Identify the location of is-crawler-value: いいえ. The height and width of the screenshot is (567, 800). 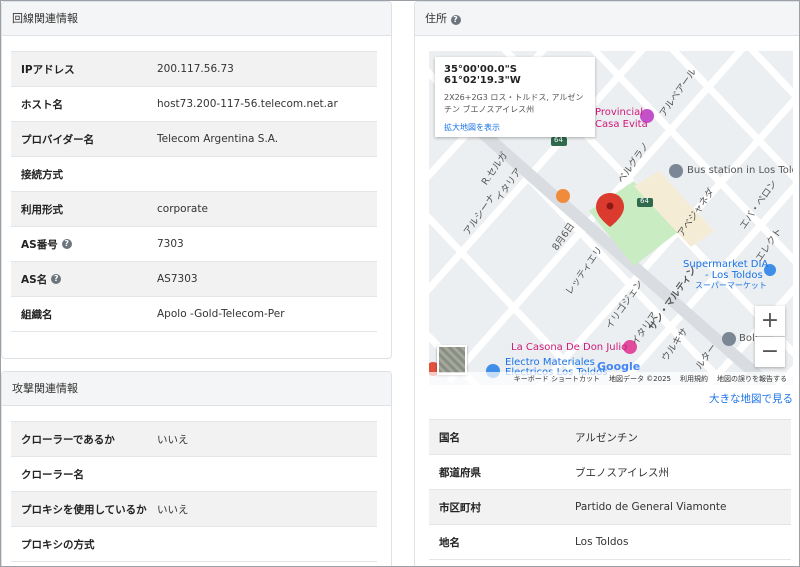
(173, 439).